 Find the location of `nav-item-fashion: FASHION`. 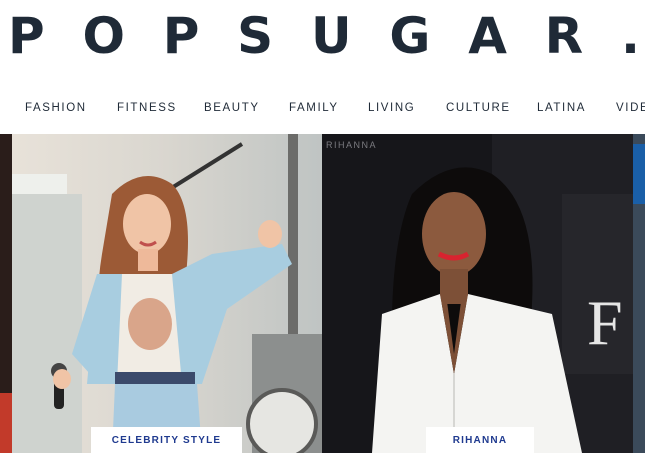

nav-item-fashion: FASHION is located at coordinates (56, 108).